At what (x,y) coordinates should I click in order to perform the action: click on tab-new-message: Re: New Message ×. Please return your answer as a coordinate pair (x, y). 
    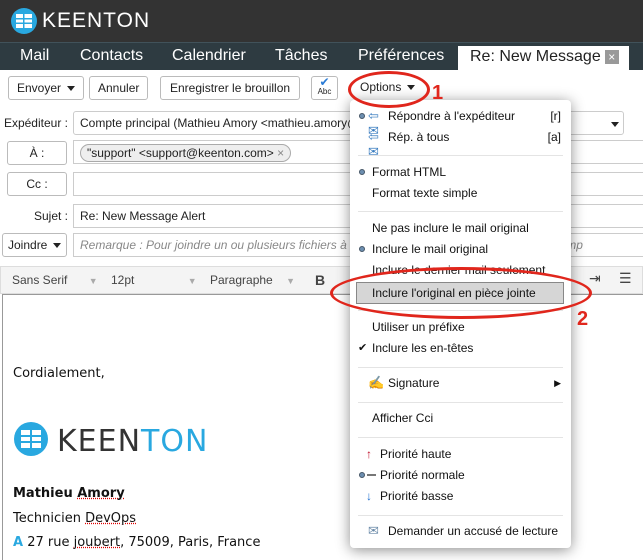
    Looking at the image, I should click on (543, 58).